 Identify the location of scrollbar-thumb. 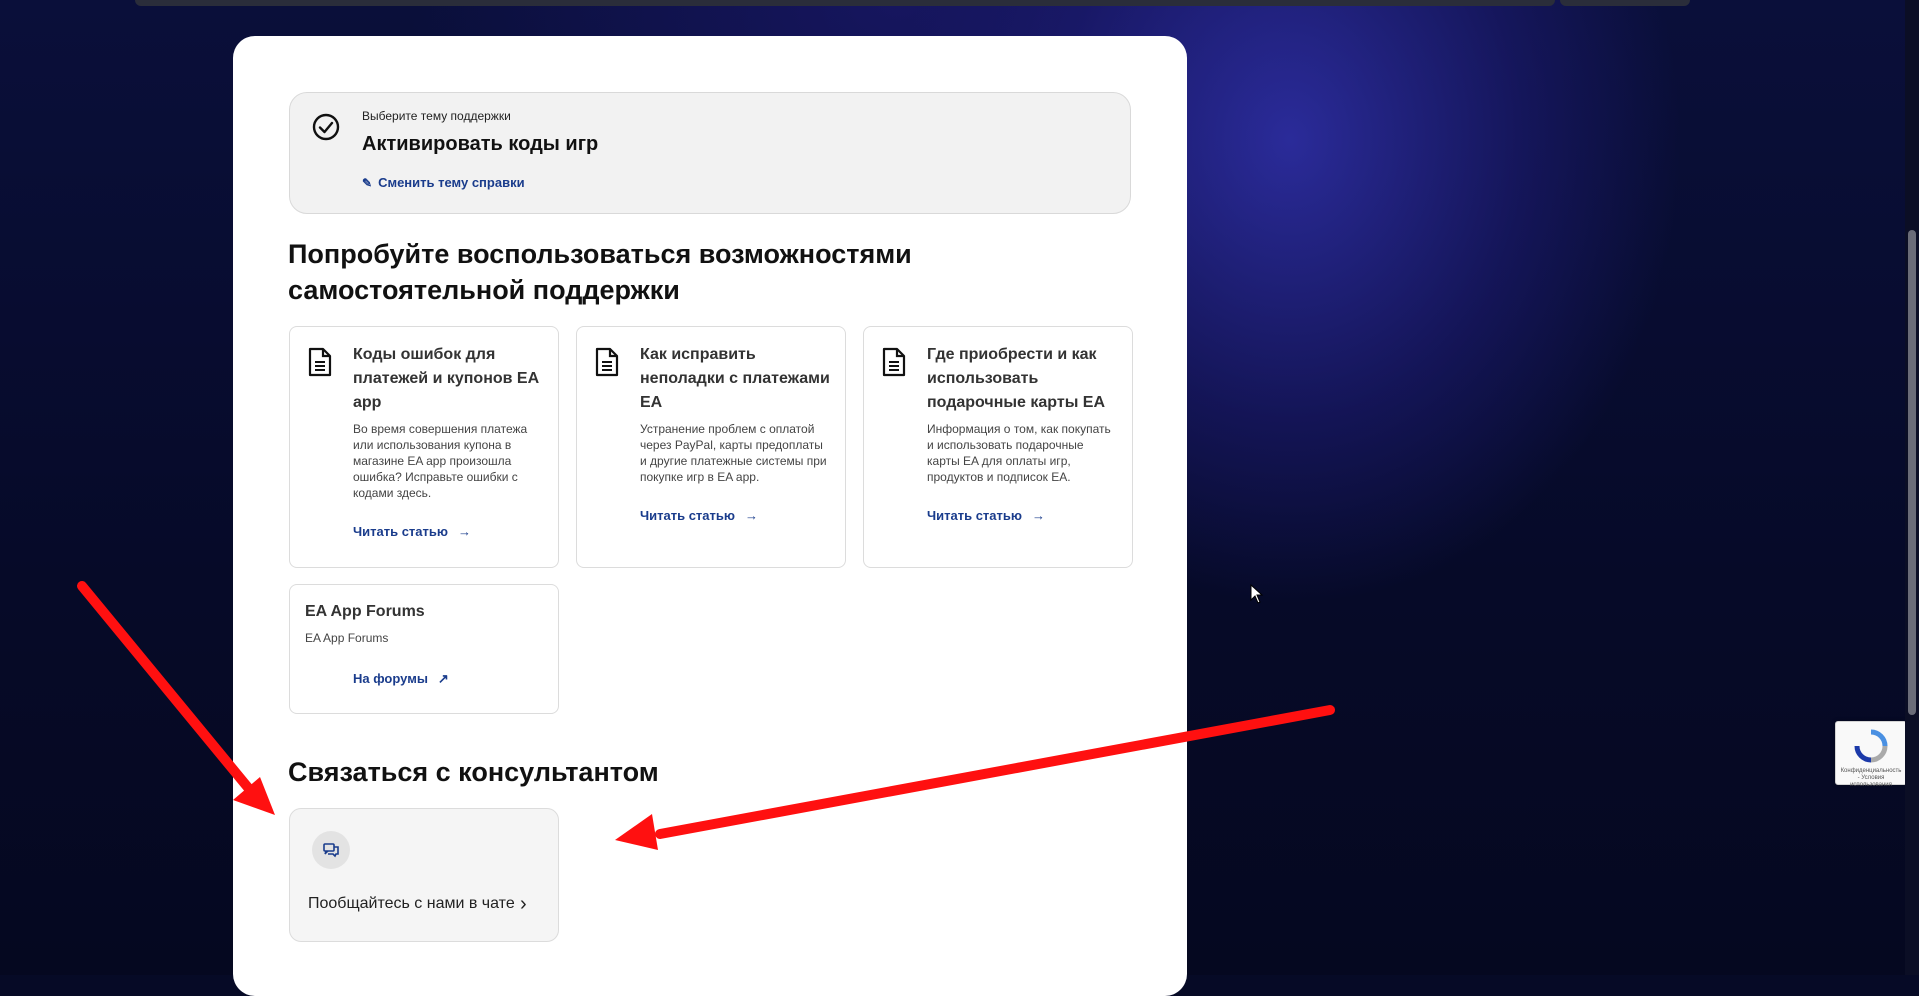
(1912, 472).